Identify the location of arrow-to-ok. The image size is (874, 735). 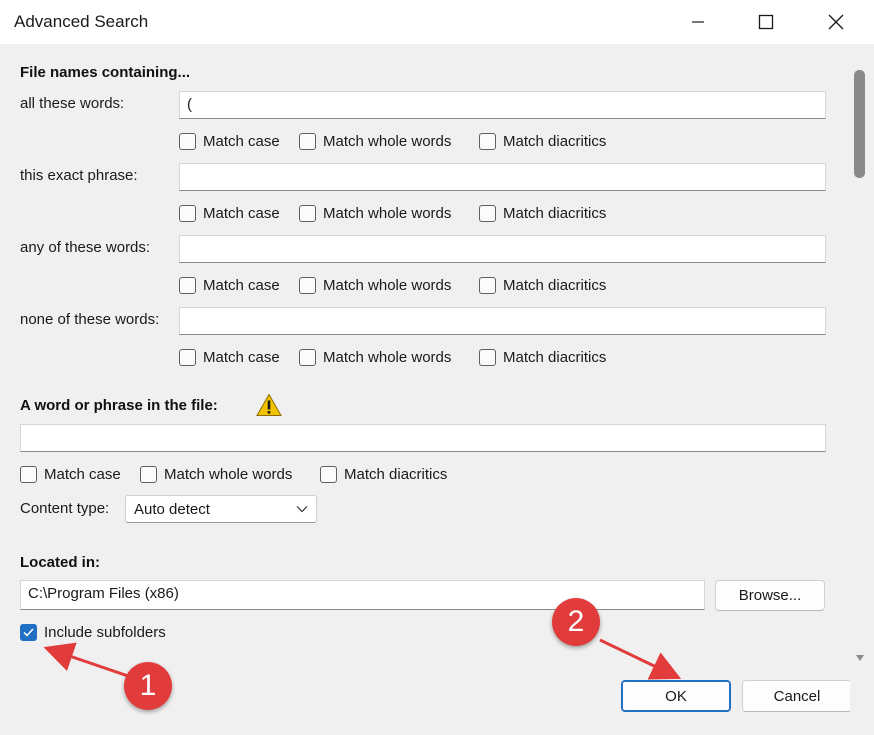
(640, 659).